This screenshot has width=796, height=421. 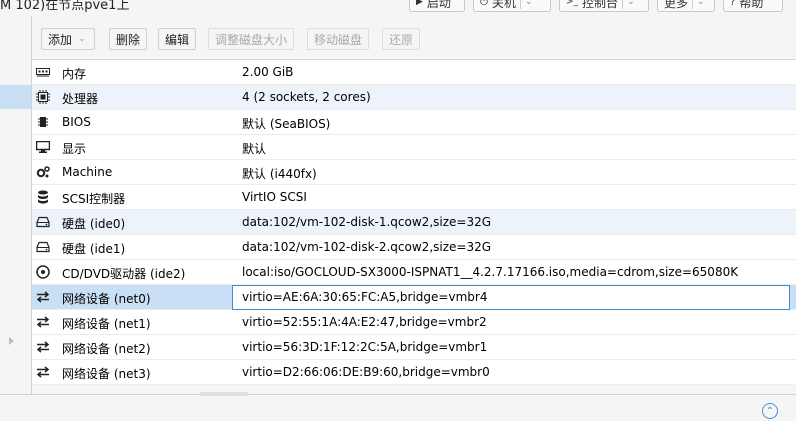 I want to click on play-icon: ▶, so click(x=419, y=3).